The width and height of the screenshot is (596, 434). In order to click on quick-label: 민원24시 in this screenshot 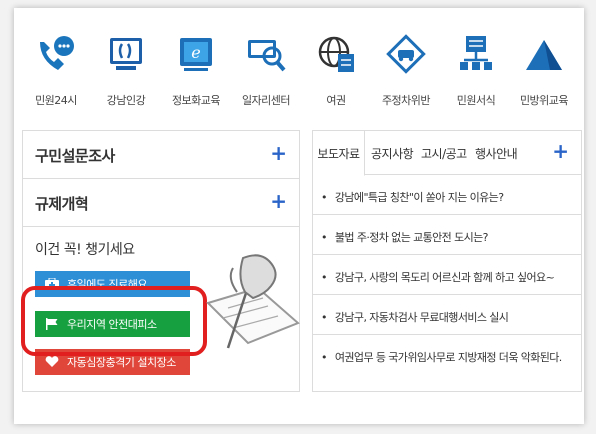, I will do `click(56, 100)`.